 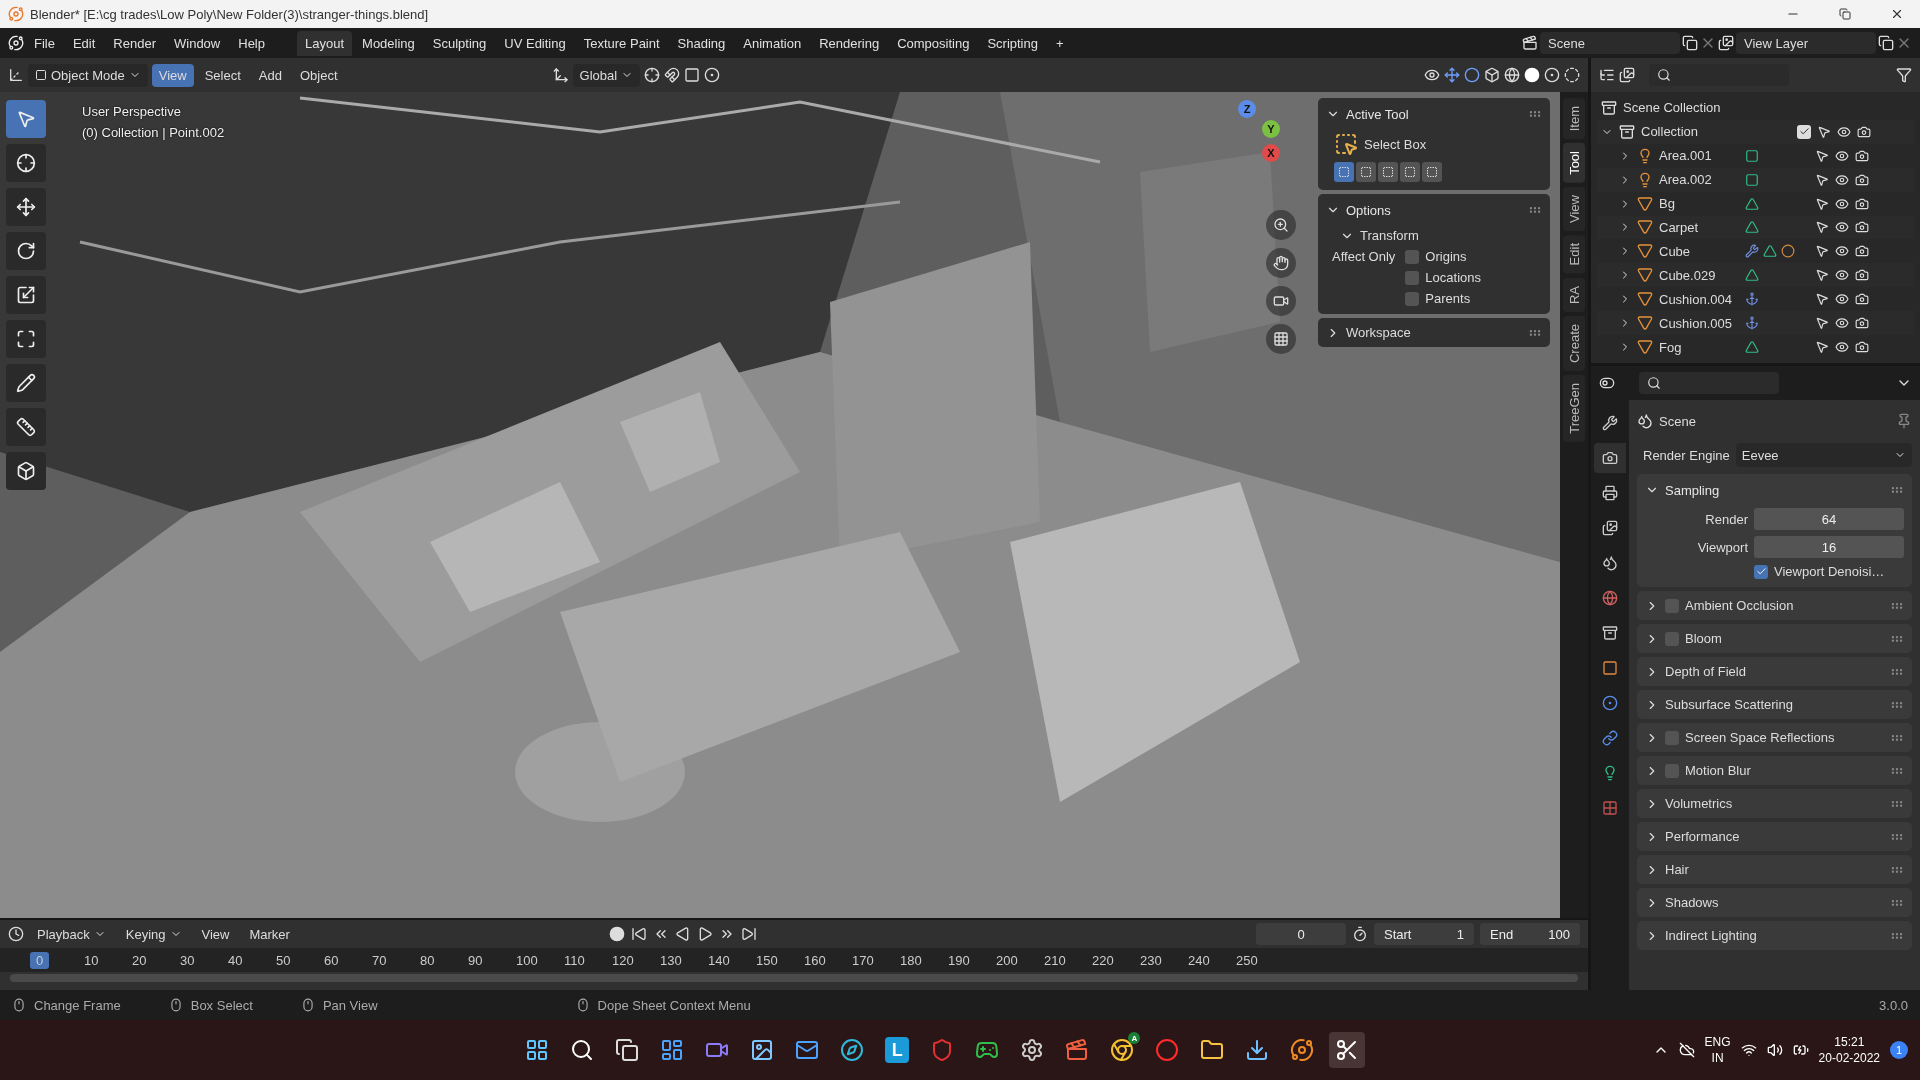 I want to click on frame-number: 180, so click(x=911, y=960).